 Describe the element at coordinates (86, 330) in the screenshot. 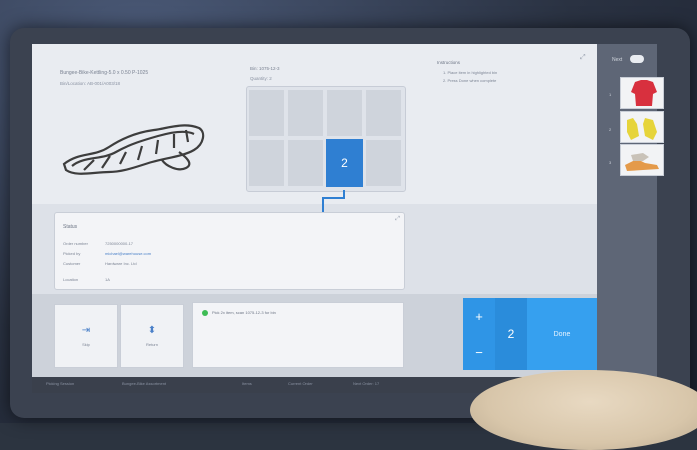

I see `skip-icon: ⇥` at that location.